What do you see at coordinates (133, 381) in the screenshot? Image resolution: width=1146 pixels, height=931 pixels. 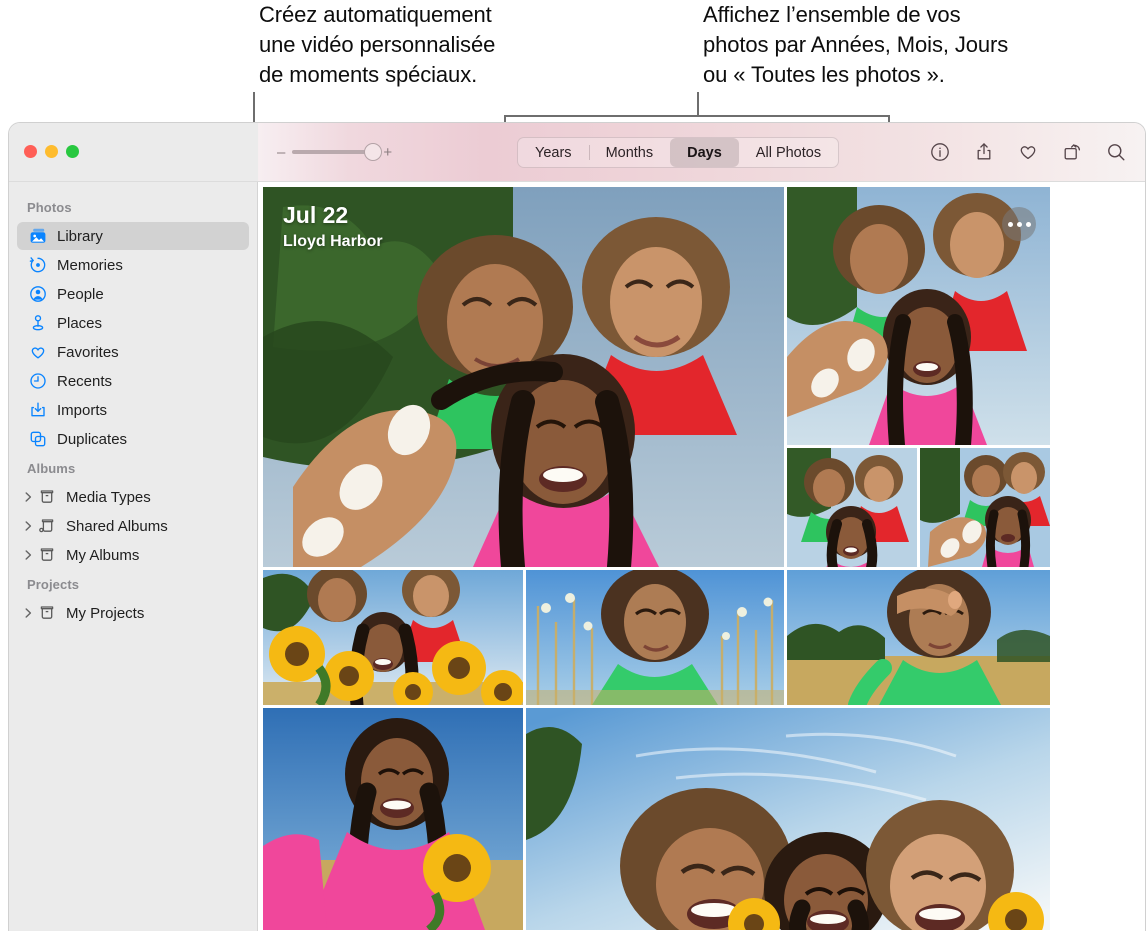 I see `sidebar-item-recents: Recents` at bounding box center [133, 381].